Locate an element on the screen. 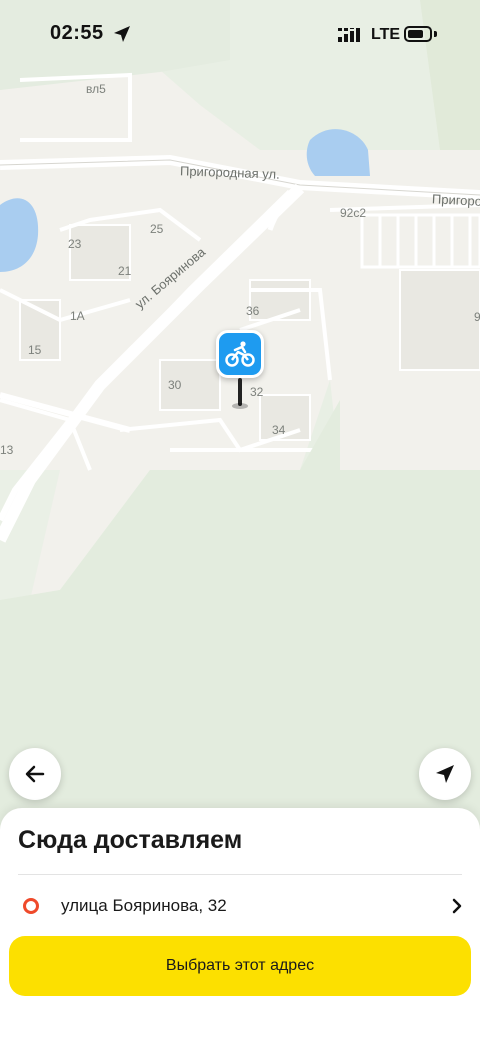  address-text: улица Бояринова, 32 is located at coordinates (144, 905).